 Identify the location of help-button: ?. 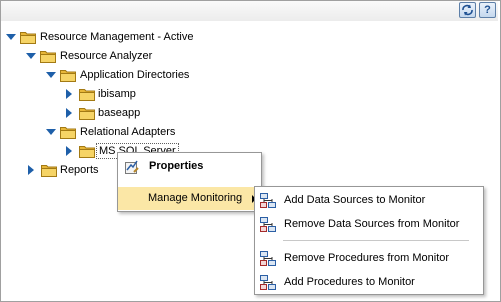
(487, 10).